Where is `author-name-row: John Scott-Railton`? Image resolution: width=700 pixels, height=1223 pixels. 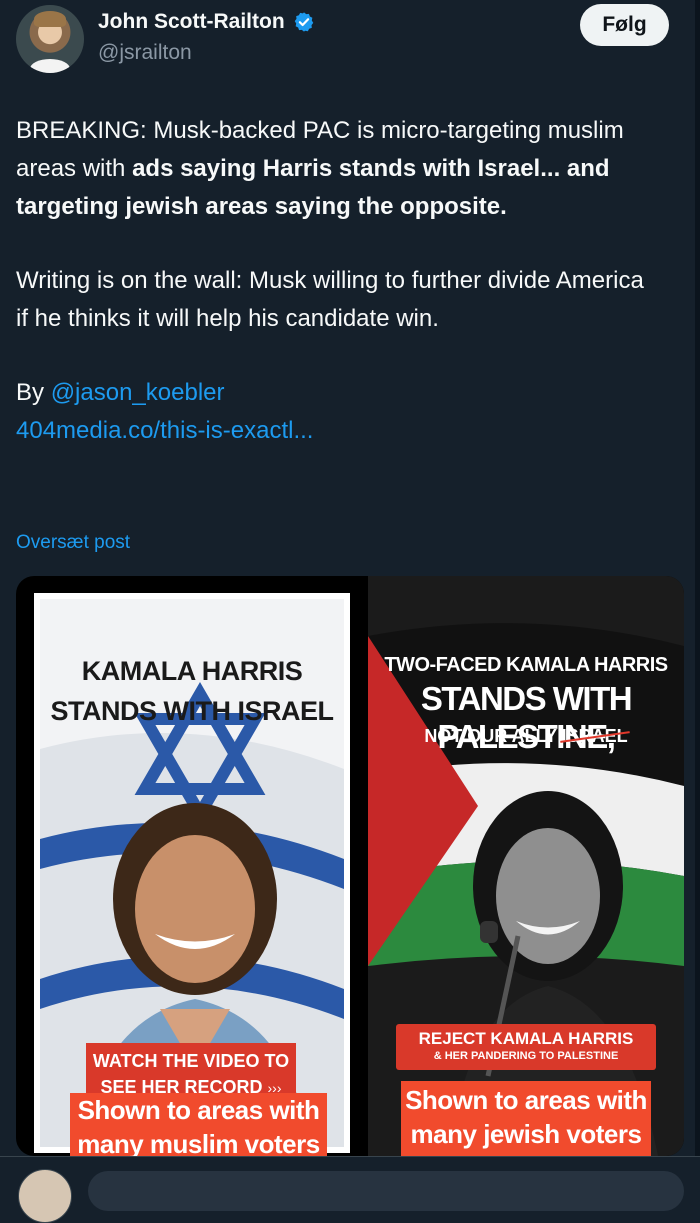 author-name-row: John Scott-Railton is located at coordinates (206, 22).